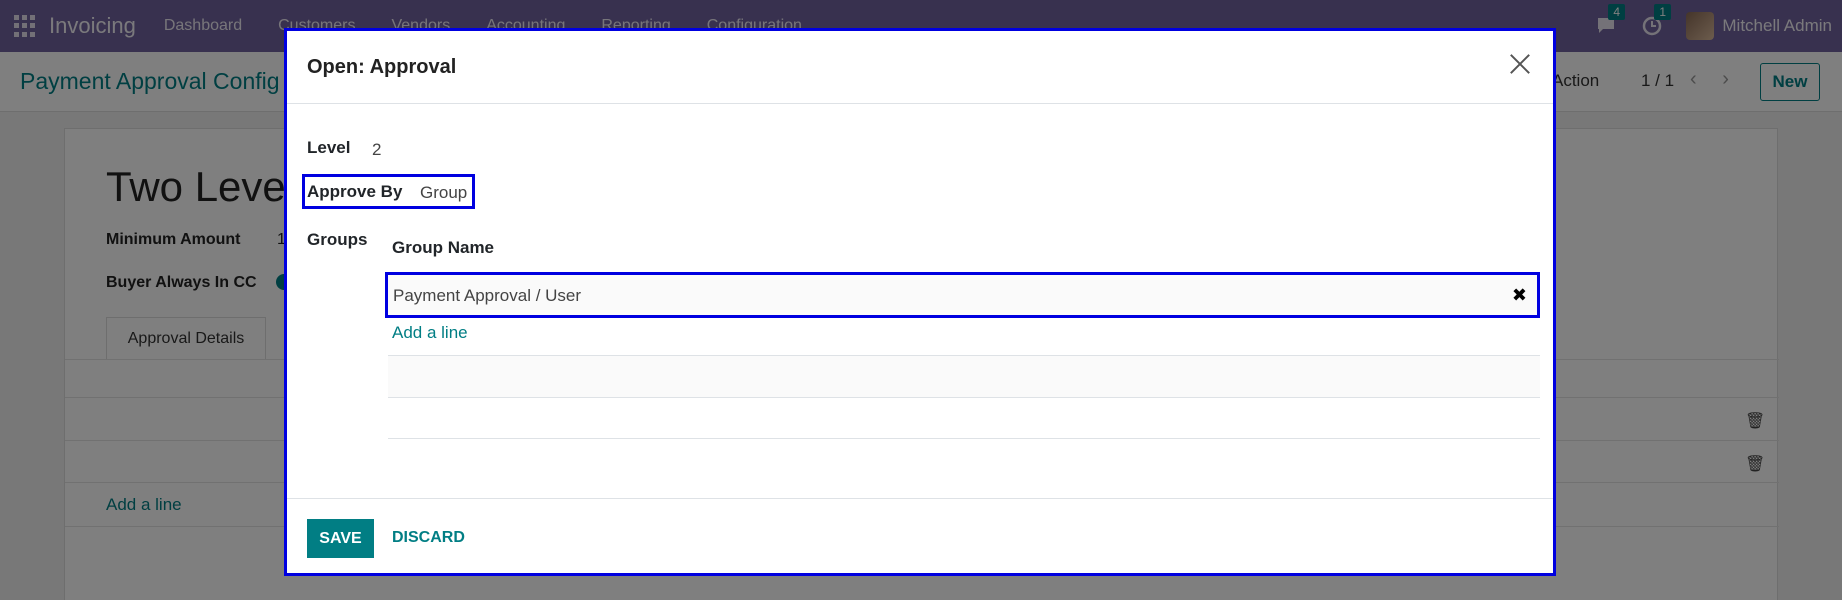  I want to click on level-label: Level, so click(329, 147).